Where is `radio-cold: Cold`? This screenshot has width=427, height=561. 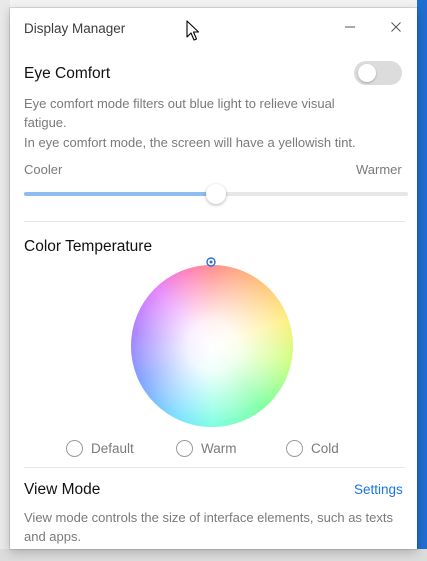 radio-cold: Cold is located at coordinates (312, 448).